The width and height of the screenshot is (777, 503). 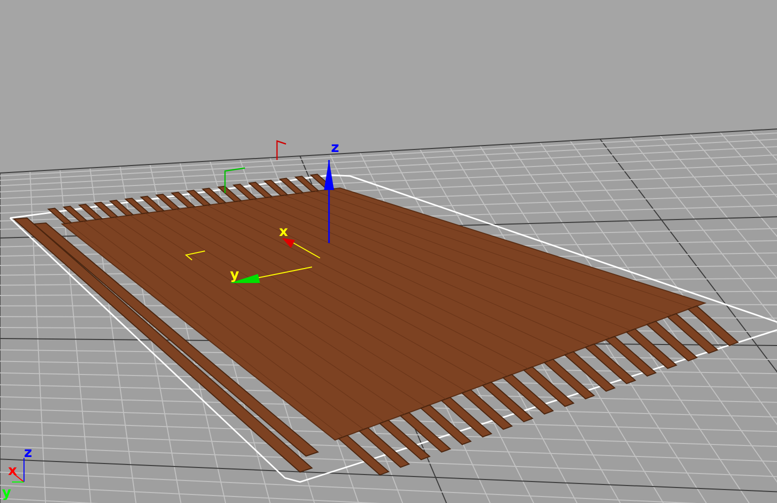 What do you see at coordinates (281, 150) in the screenshot?
I see `flag-marker-icon` at bounding box center [281, 150].